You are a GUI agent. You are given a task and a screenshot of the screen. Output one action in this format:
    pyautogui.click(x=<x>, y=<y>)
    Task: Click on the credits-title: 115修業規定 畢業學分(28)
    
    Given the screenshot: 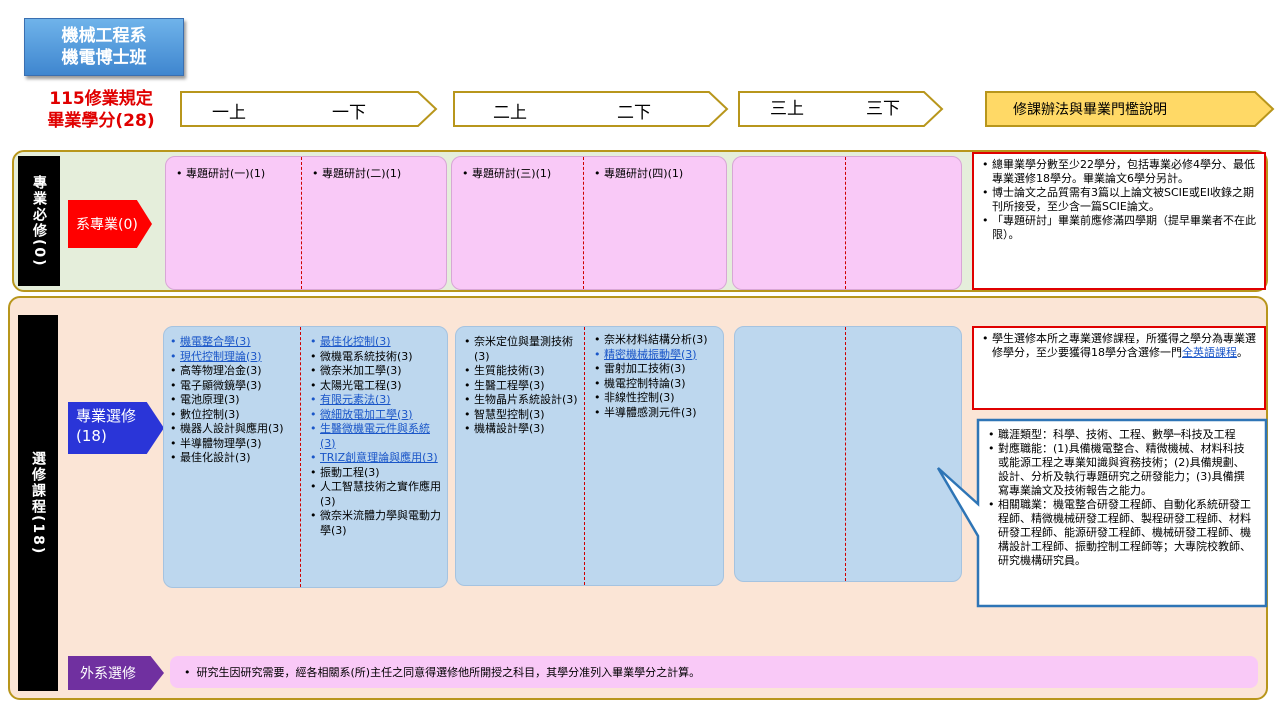 What is the action you would take?
    pyautogui.click(x=101, y=110)
    